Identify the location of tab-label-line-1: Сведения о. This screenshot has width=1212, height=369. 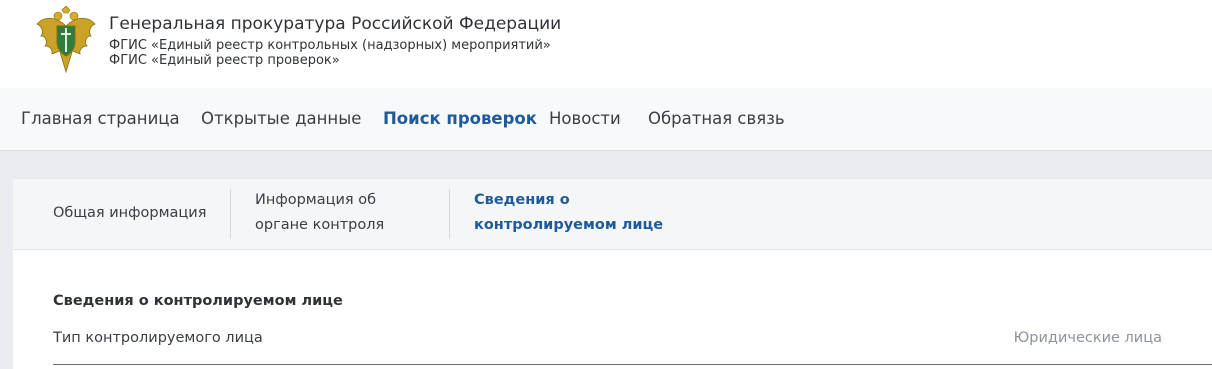
(522, 200).